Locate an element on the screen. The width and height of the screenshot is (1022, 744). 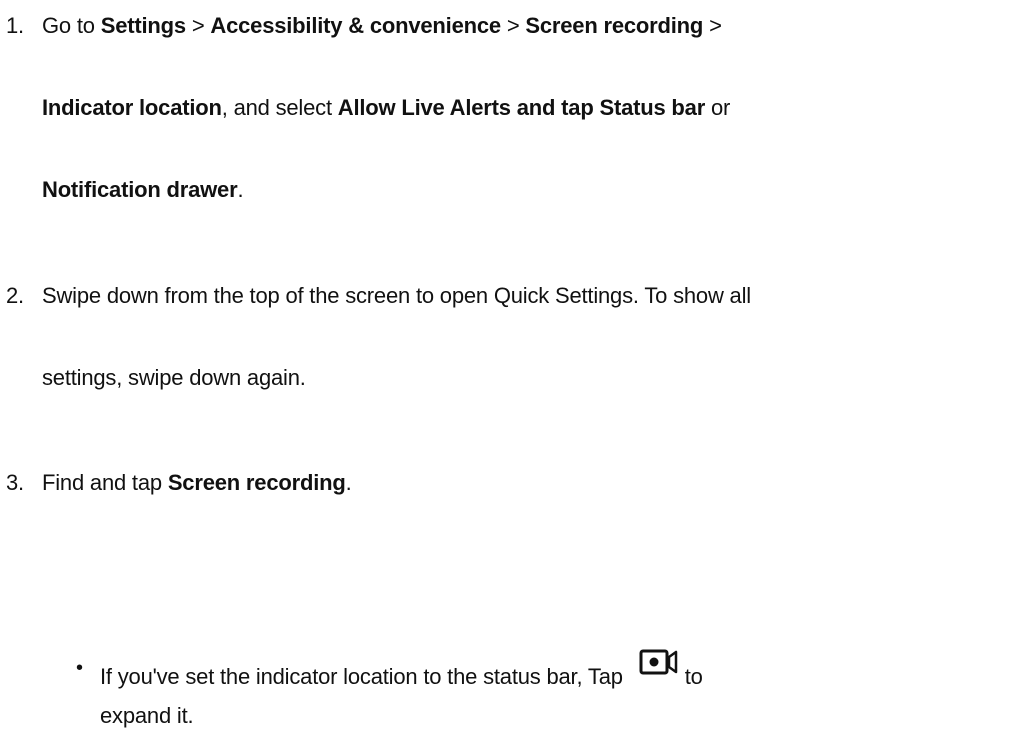
step-2-line-2: settings, swipe down again. is located at coordinates (174, 377).